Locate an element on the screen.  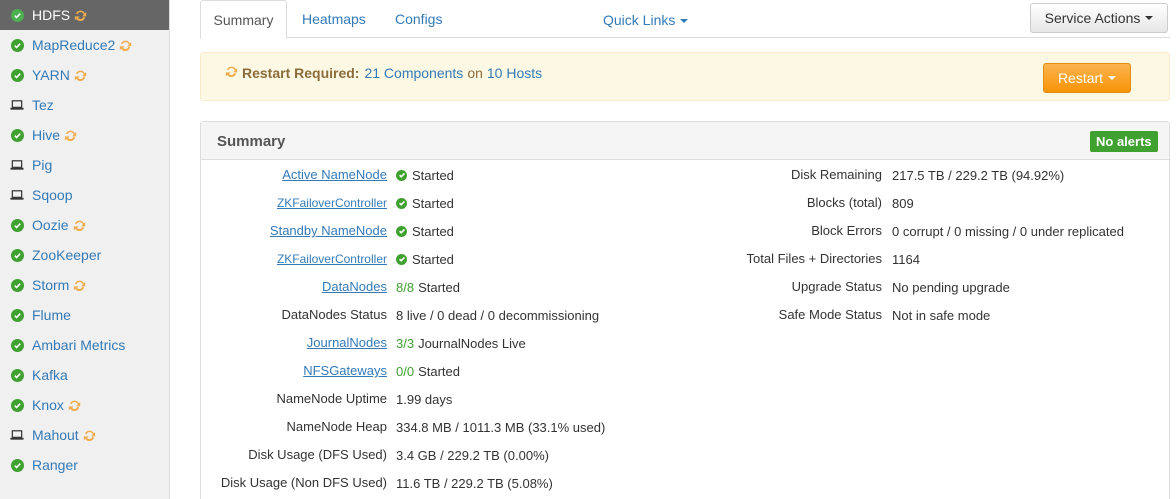
summary-label: ZKFailoverController is located at coordinates (294, 203).